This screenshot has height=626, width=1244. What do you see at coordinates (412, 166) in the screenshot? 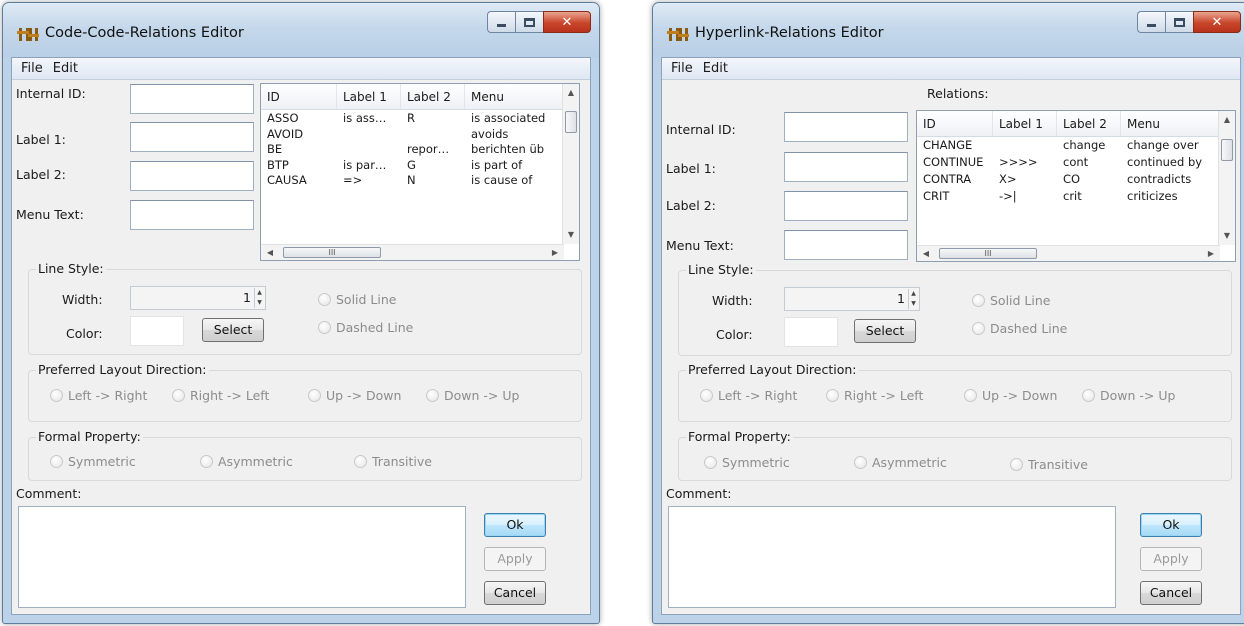
I see `table-row: BTP is par… G is part of` at bounding box center [412, 166].